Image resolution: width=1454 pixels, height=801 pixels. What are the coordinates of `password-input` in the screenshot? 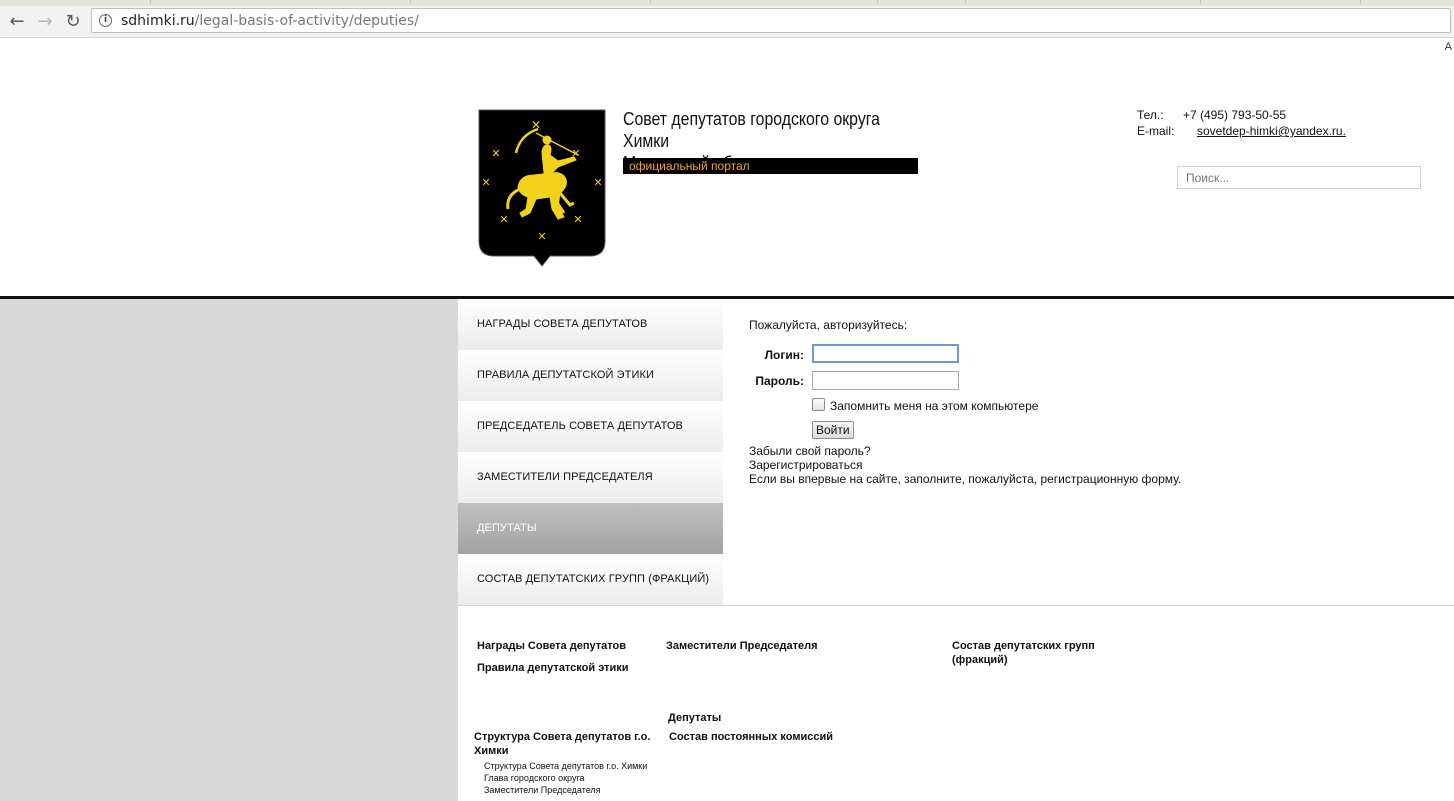 It's located at (885, 380).